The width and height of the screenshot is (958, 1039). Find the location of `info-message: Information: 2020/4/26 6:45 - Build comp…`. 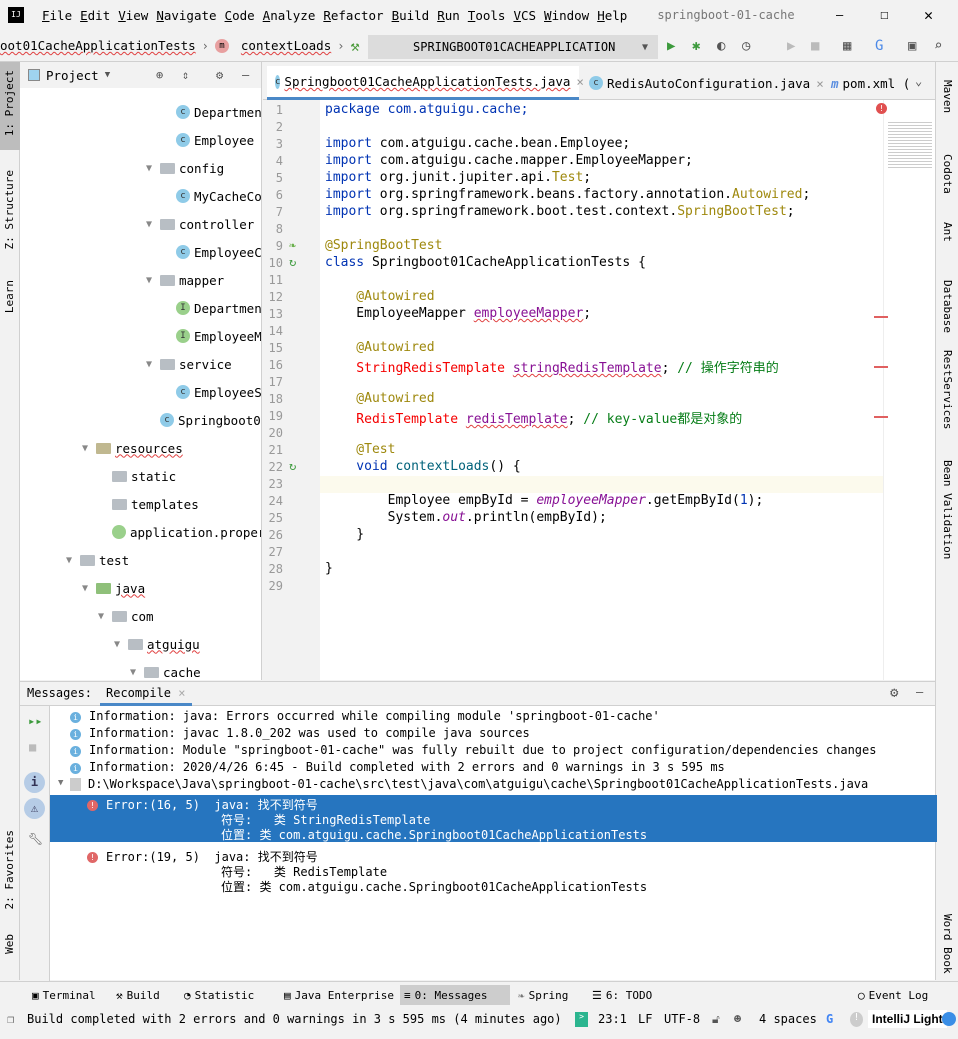

info-message: Information: 2020/4/26 6:45 - Build comp… is located at coordinates (407, 767).